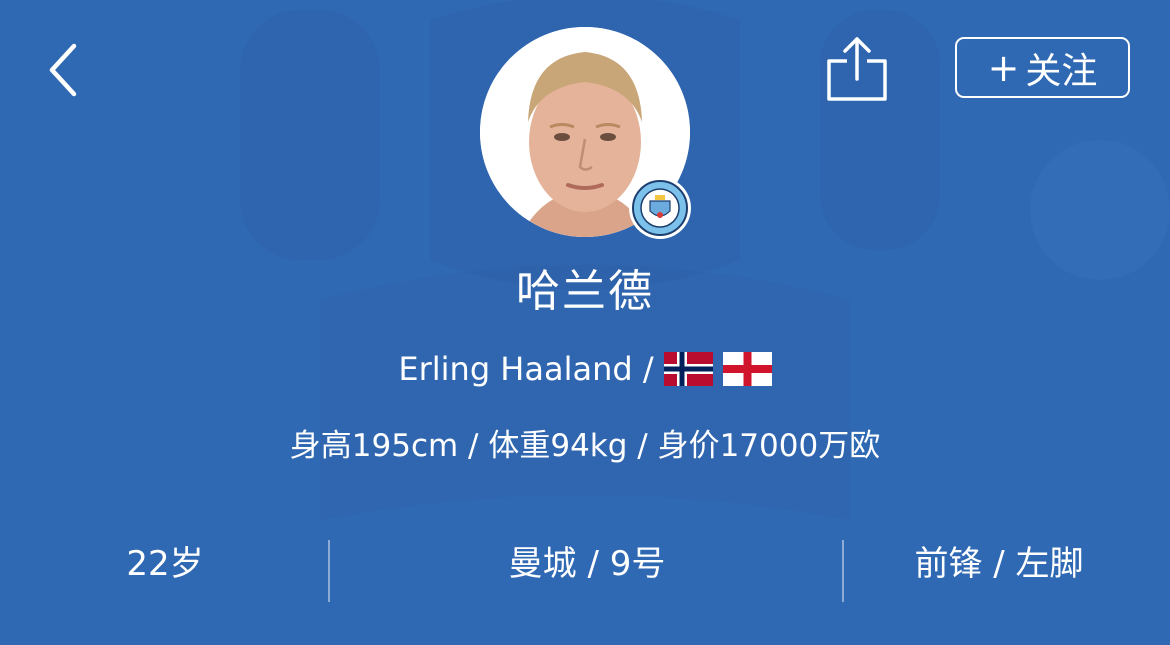 This screenshot has height=645, width=1170. Describe the element at coordinates (526, 369) in the screenshot. I see `player-english-name: Erling Haaland /` at that location.